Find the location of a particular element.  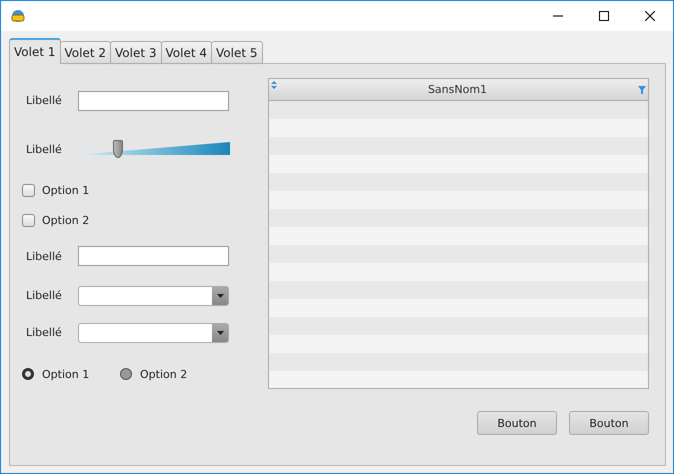

column-title: SansNom1 is located at coordinates (457, 89).